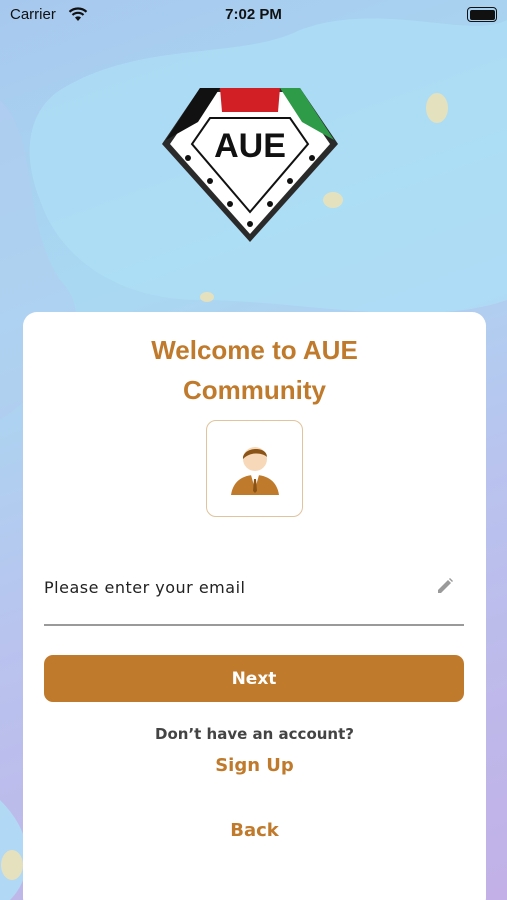 The height and width of the screenshot is (900, 507). I want to click on no-account-text: Don’t have an account?, so click(254, 734).